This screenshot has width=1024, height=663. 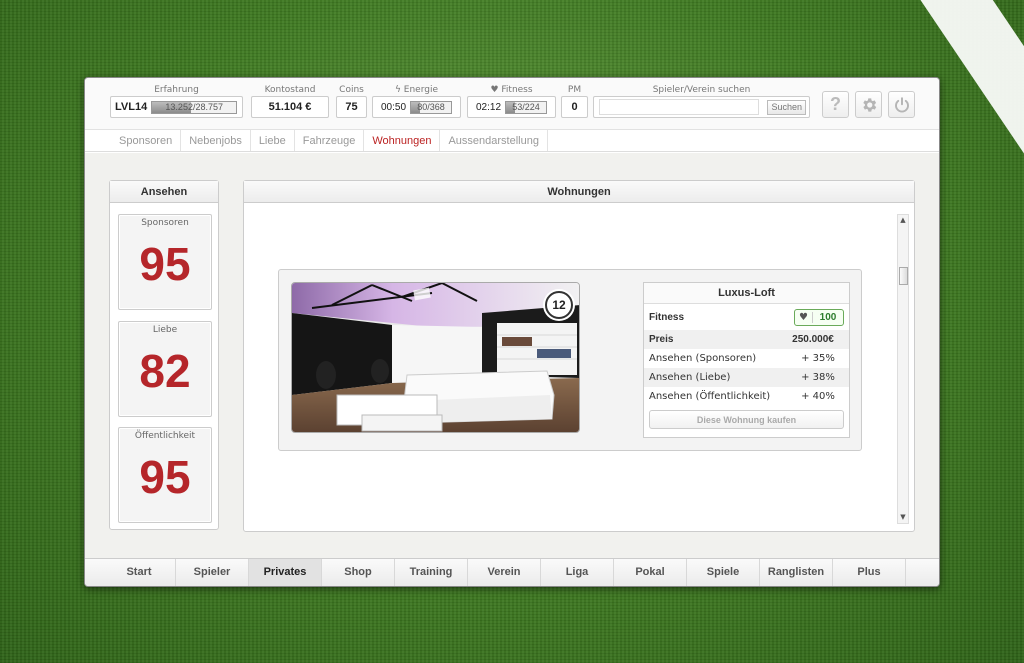 What do you see at coordinates (285, 572) in the screenshot?
I see `nav-privates: Privates` at bounding box center [285, 572].